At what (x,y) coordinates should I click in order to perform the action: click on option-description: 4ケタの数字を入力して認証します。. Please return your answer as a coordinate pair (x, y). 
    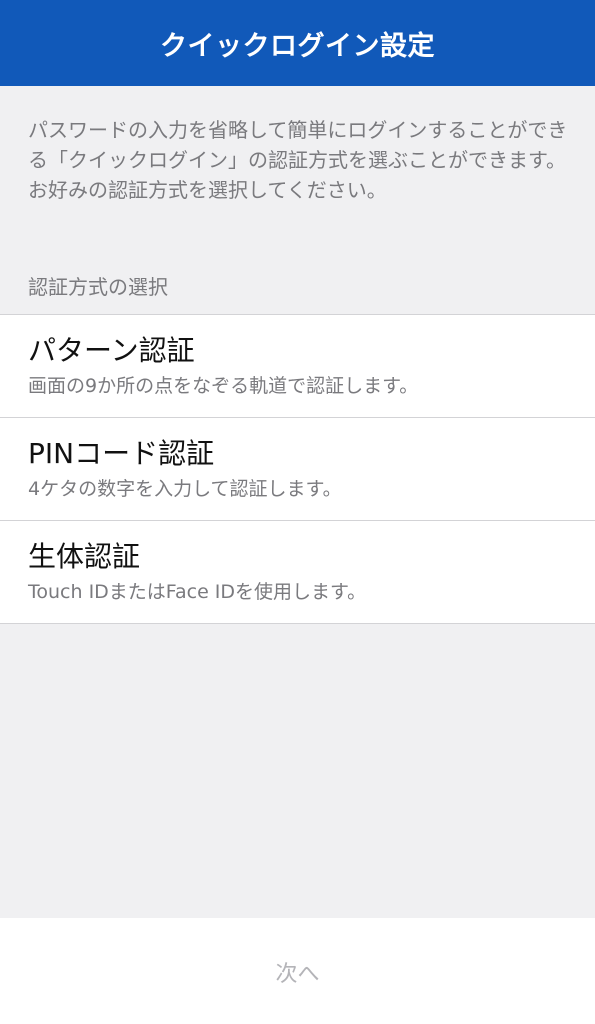
    Looking at the image, I should click on (185, 489).